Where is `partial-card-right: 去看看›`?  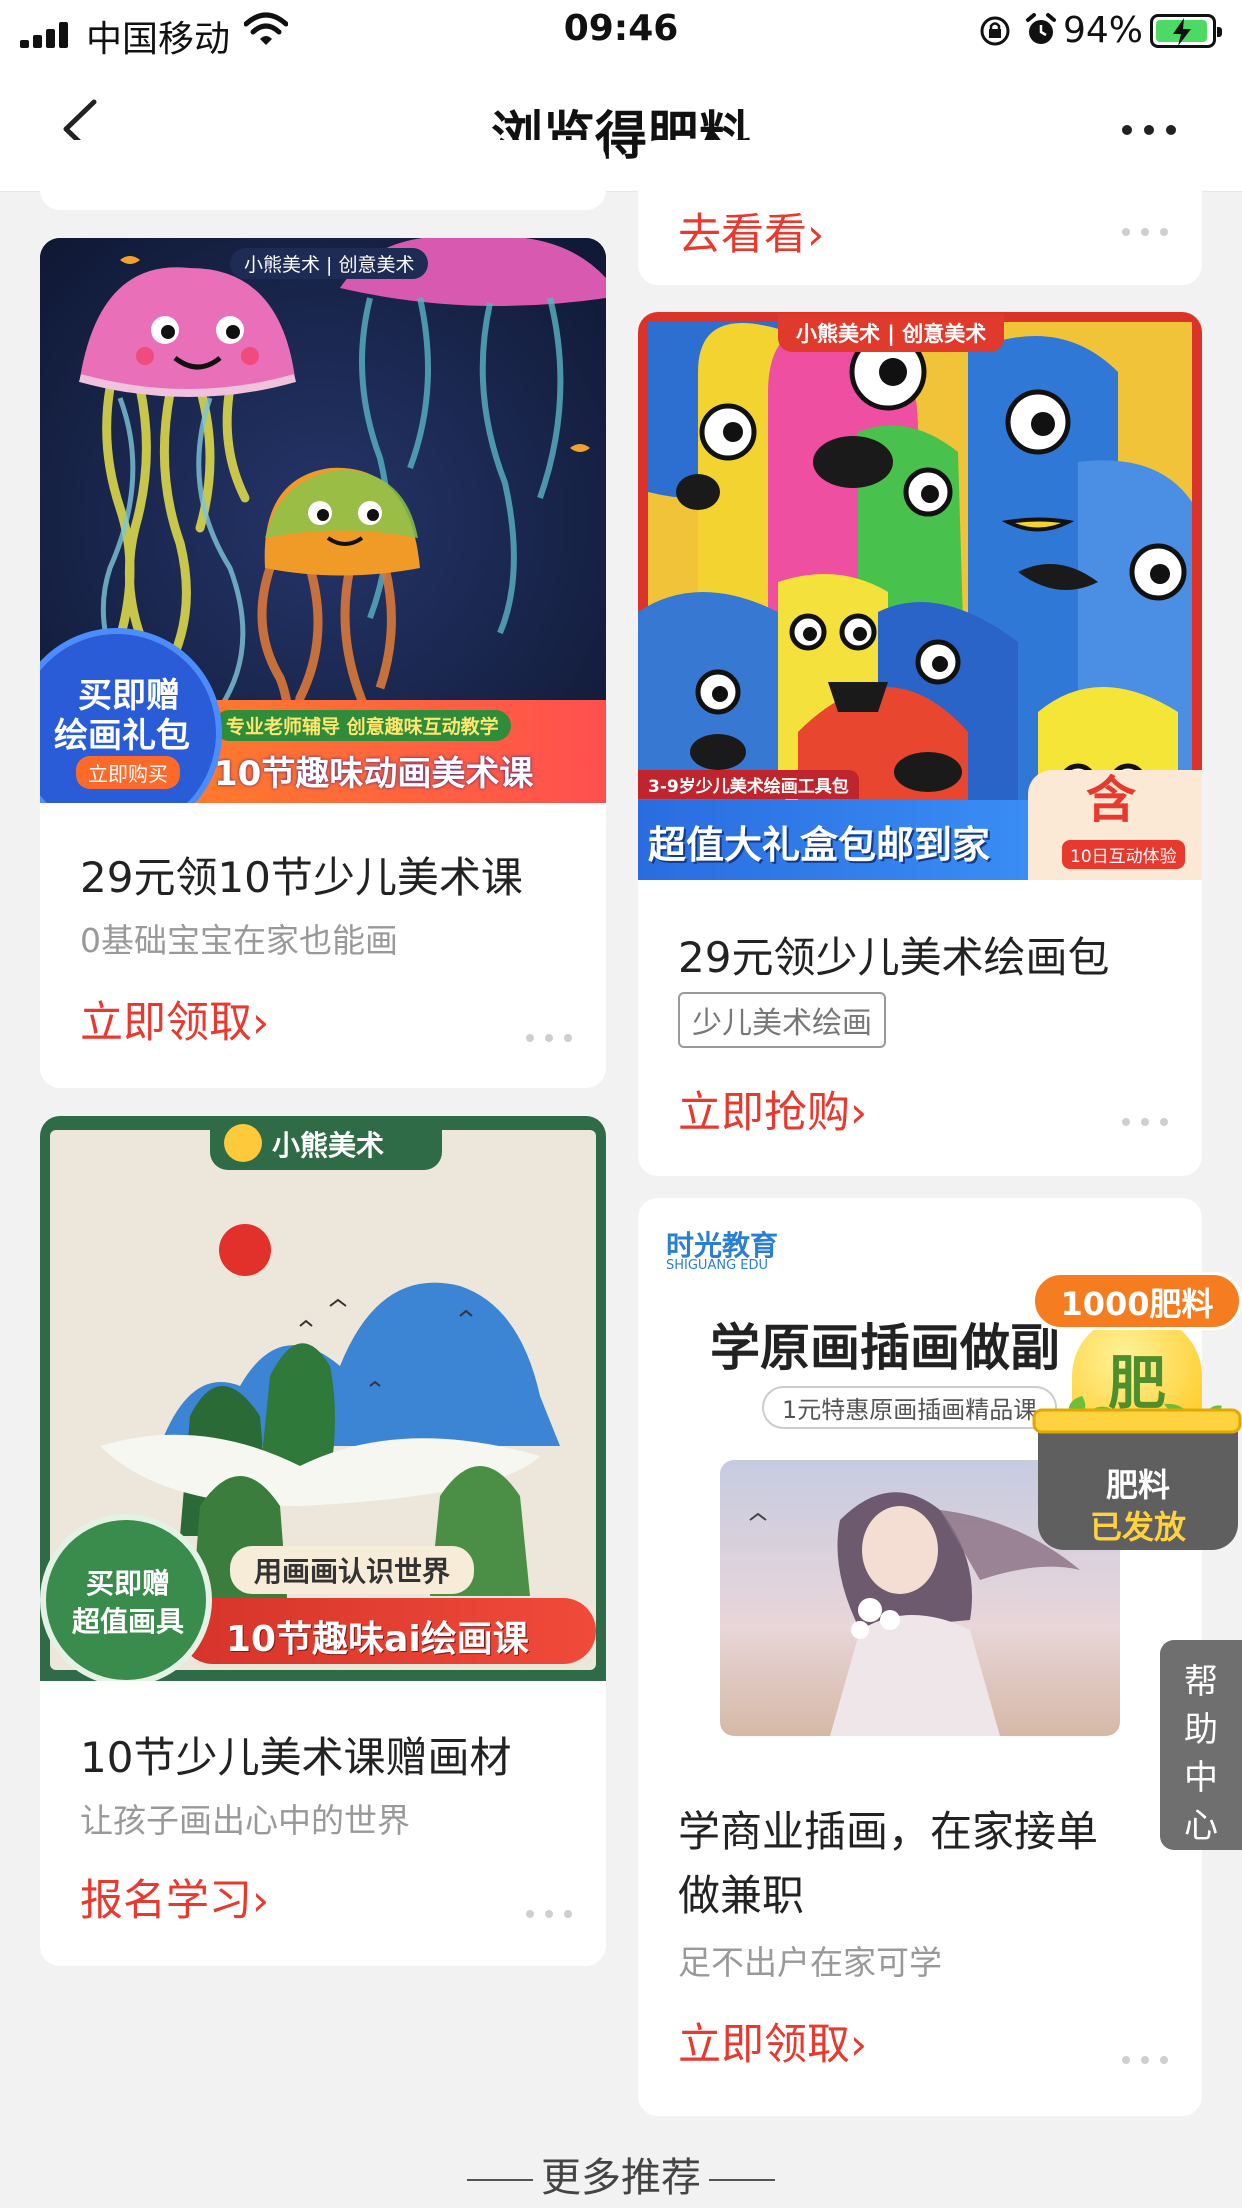
partial-card-right: 去看看› is located at coordinates (920, 212).